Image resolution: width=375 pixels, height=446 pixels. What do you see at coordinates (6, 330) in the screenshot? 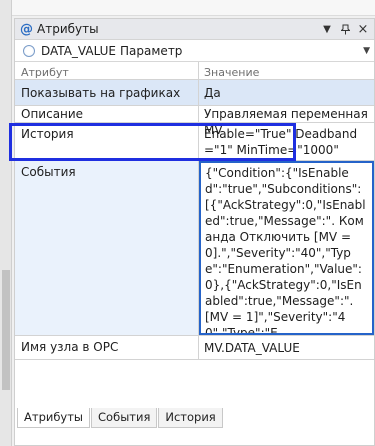
I see `scrollbar-thumb` at bounding box center [6, 330].